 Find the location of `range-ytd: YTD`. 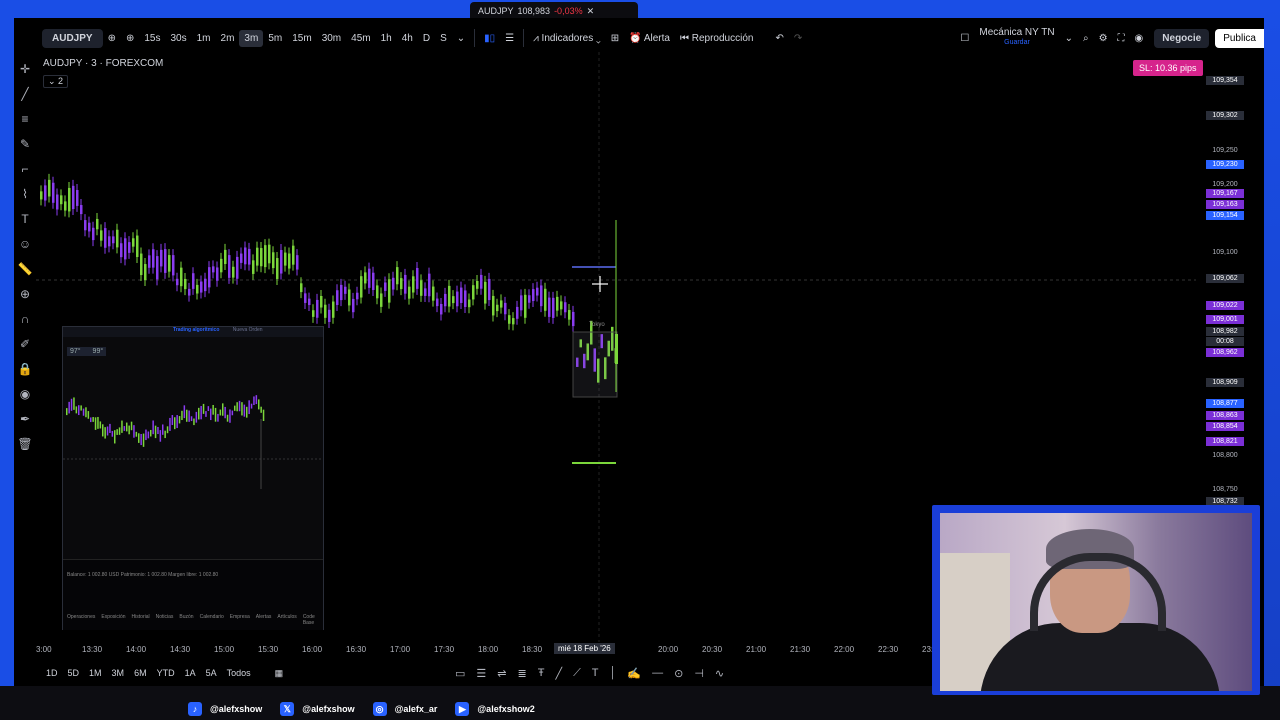

range-ytd: YTD is located at coordinates (166, 673).